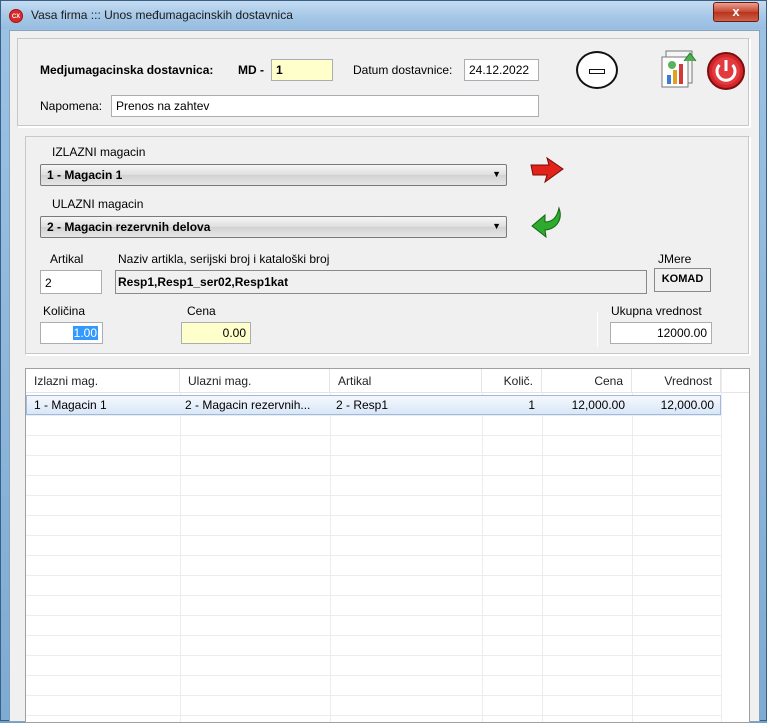 Image resolution: width=767 pixels, height=723 pixels. Describe the element at coordinates (661, 333) in the screenshot. I see `ukupno-field: 12000.00` at that location.